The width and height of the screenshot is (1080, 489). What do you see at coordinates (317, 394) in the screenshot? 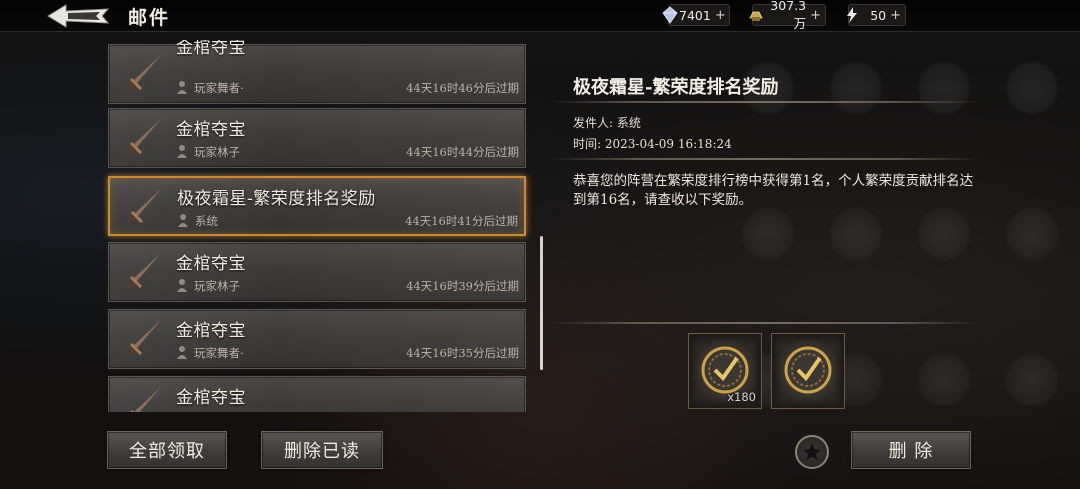
I see `mail-list-item: 金棺夺宝` at bounding box center [317, 394].